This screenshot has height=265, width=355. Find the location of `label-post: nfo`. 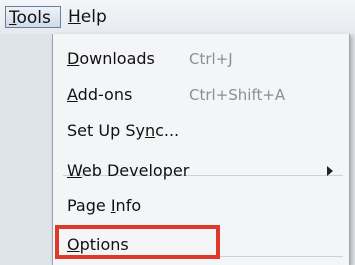

label-post: nfo is located at coordinates (128, 205).